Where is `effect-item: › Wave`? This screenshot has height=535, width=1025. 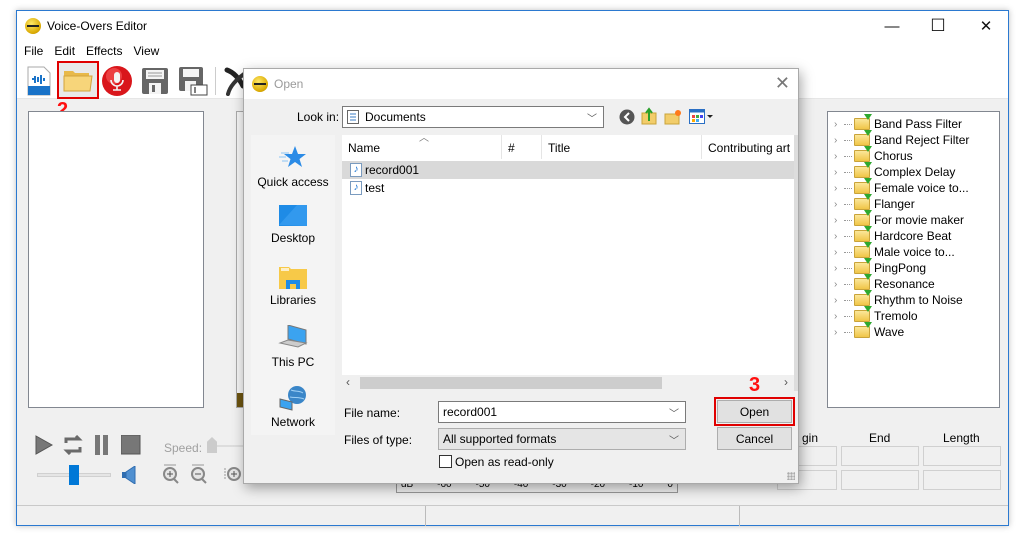 effect-item: › Wave is located at coordinates (913, 331).